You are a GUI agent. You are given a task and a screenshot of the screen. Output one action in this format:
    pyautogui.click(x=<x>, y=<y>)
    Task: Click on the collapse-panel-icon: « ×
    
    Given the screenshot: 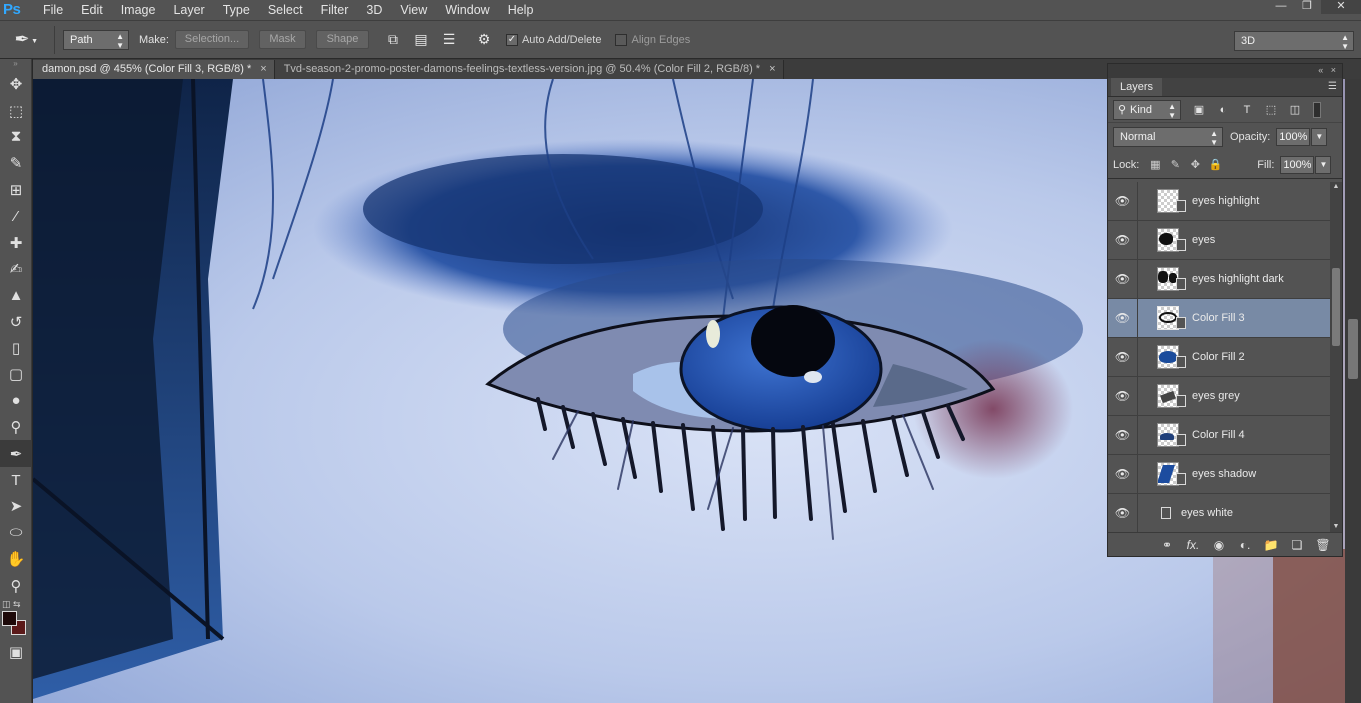 What is the action you would take?
    pyautogui.click(x=1327, y=70)
    